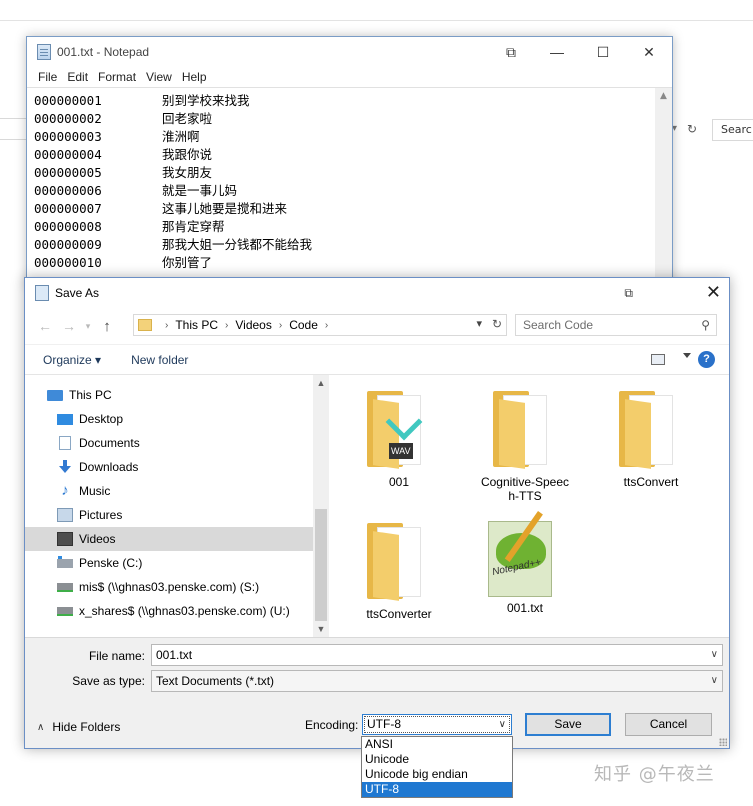  Describe the element at coordinates (177, 539) in the screenshot. I see `tree-item-videos: Videos` at that location.